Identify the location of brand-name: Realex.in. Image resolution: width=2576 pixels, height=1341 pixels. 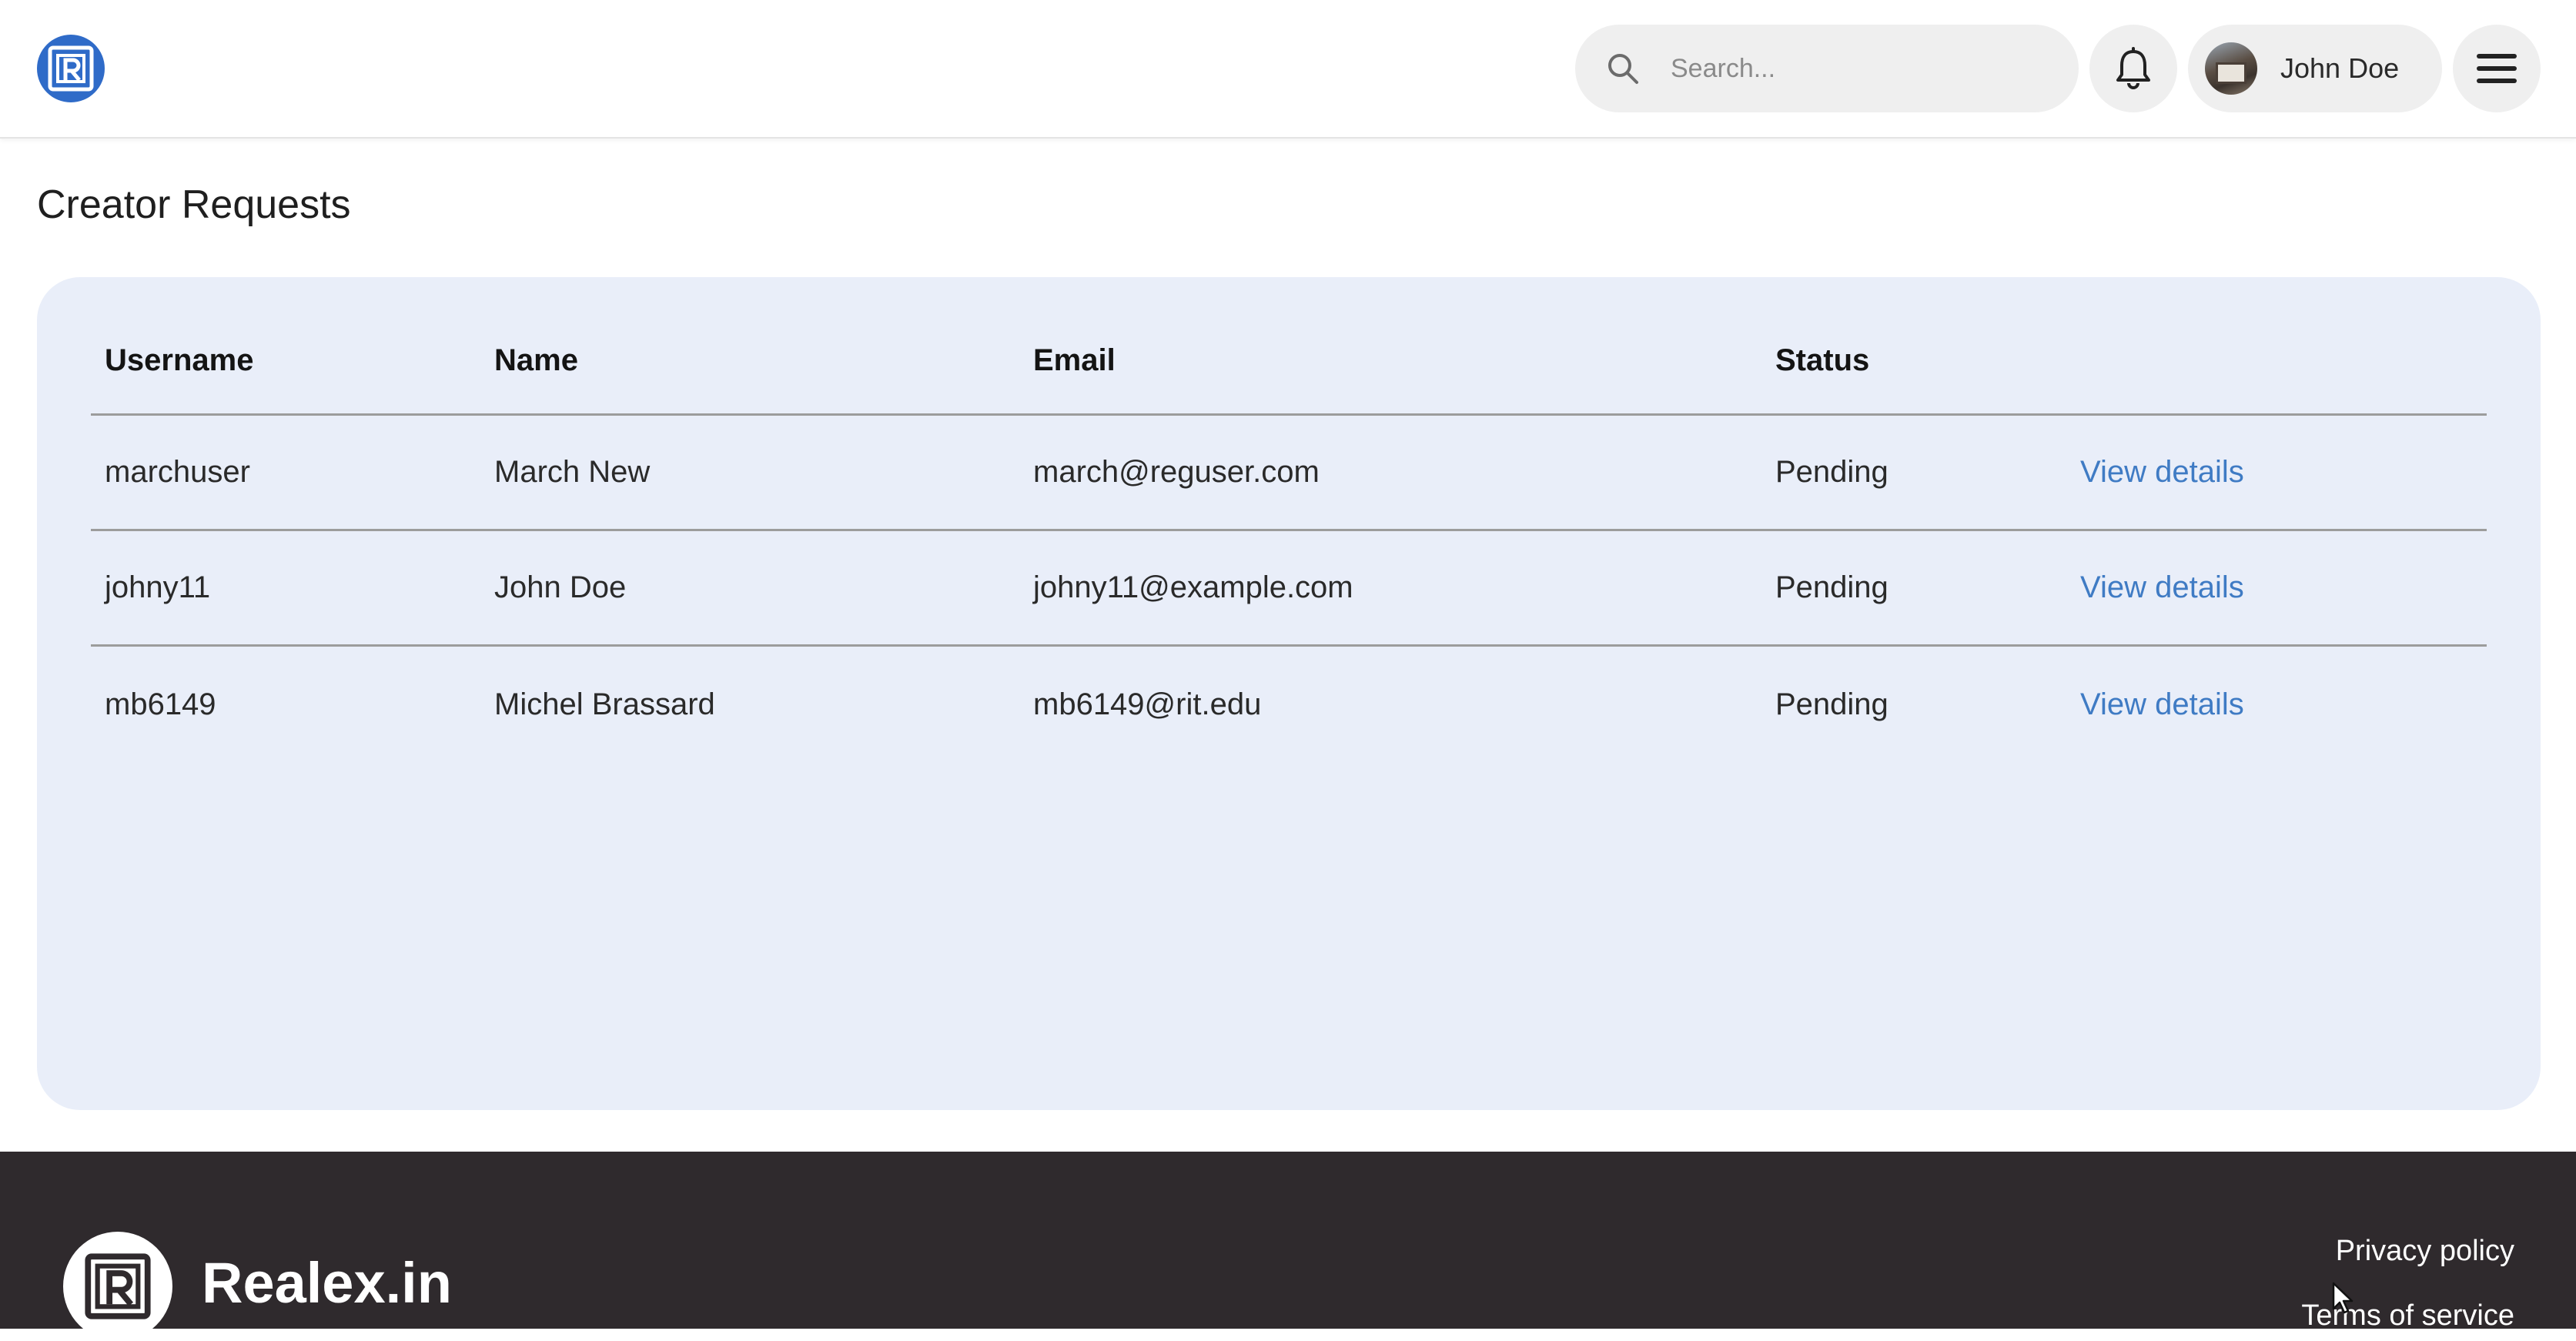
(327, 1283).